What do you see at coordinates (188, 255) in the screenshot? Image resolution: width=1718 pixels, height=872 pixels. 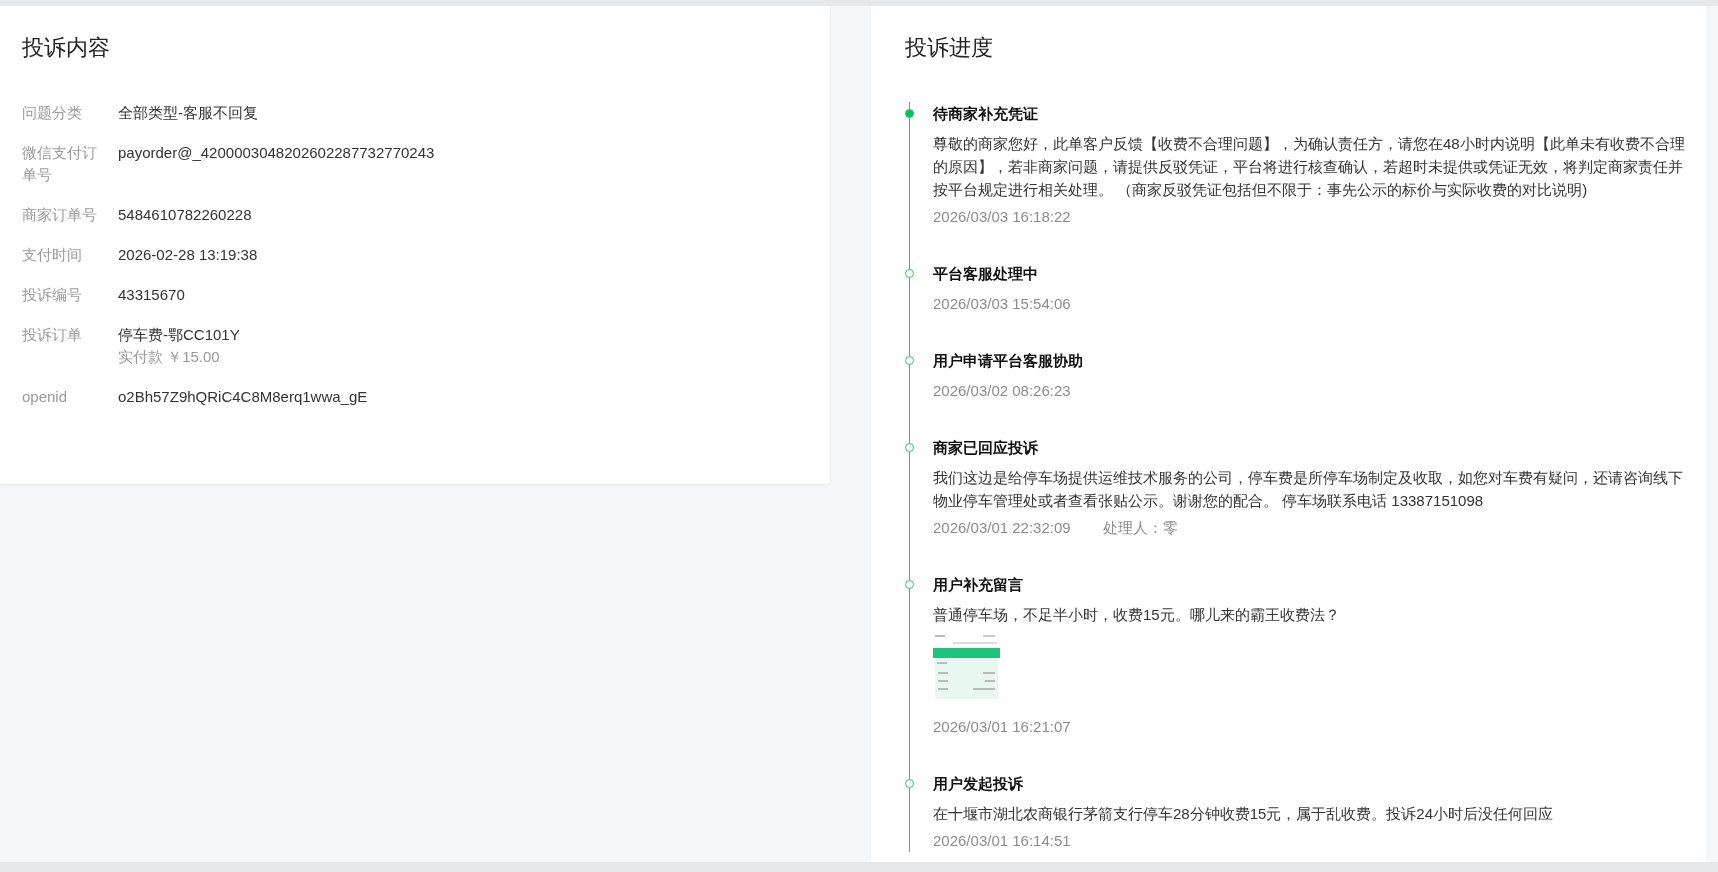 I see `field-value: 2026-02-28 13:19:38` at bounding box center [188, 255].